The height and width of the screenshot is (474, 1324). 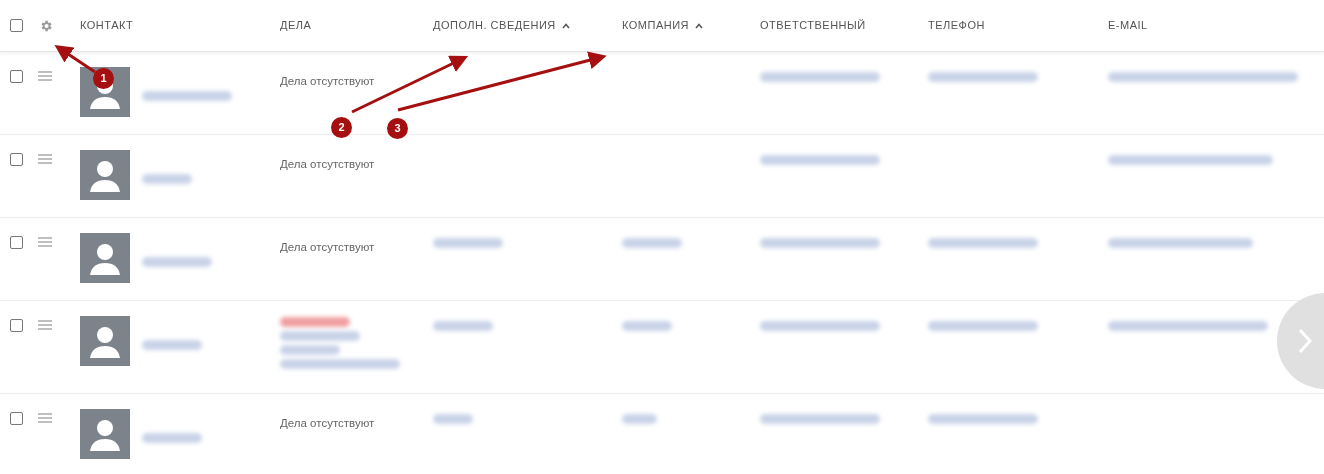 What do you see at coordinates (956, 25) in the screenshot?
I see `column-header: ТЕЛЕФОН` at bounding box center [956, 25].